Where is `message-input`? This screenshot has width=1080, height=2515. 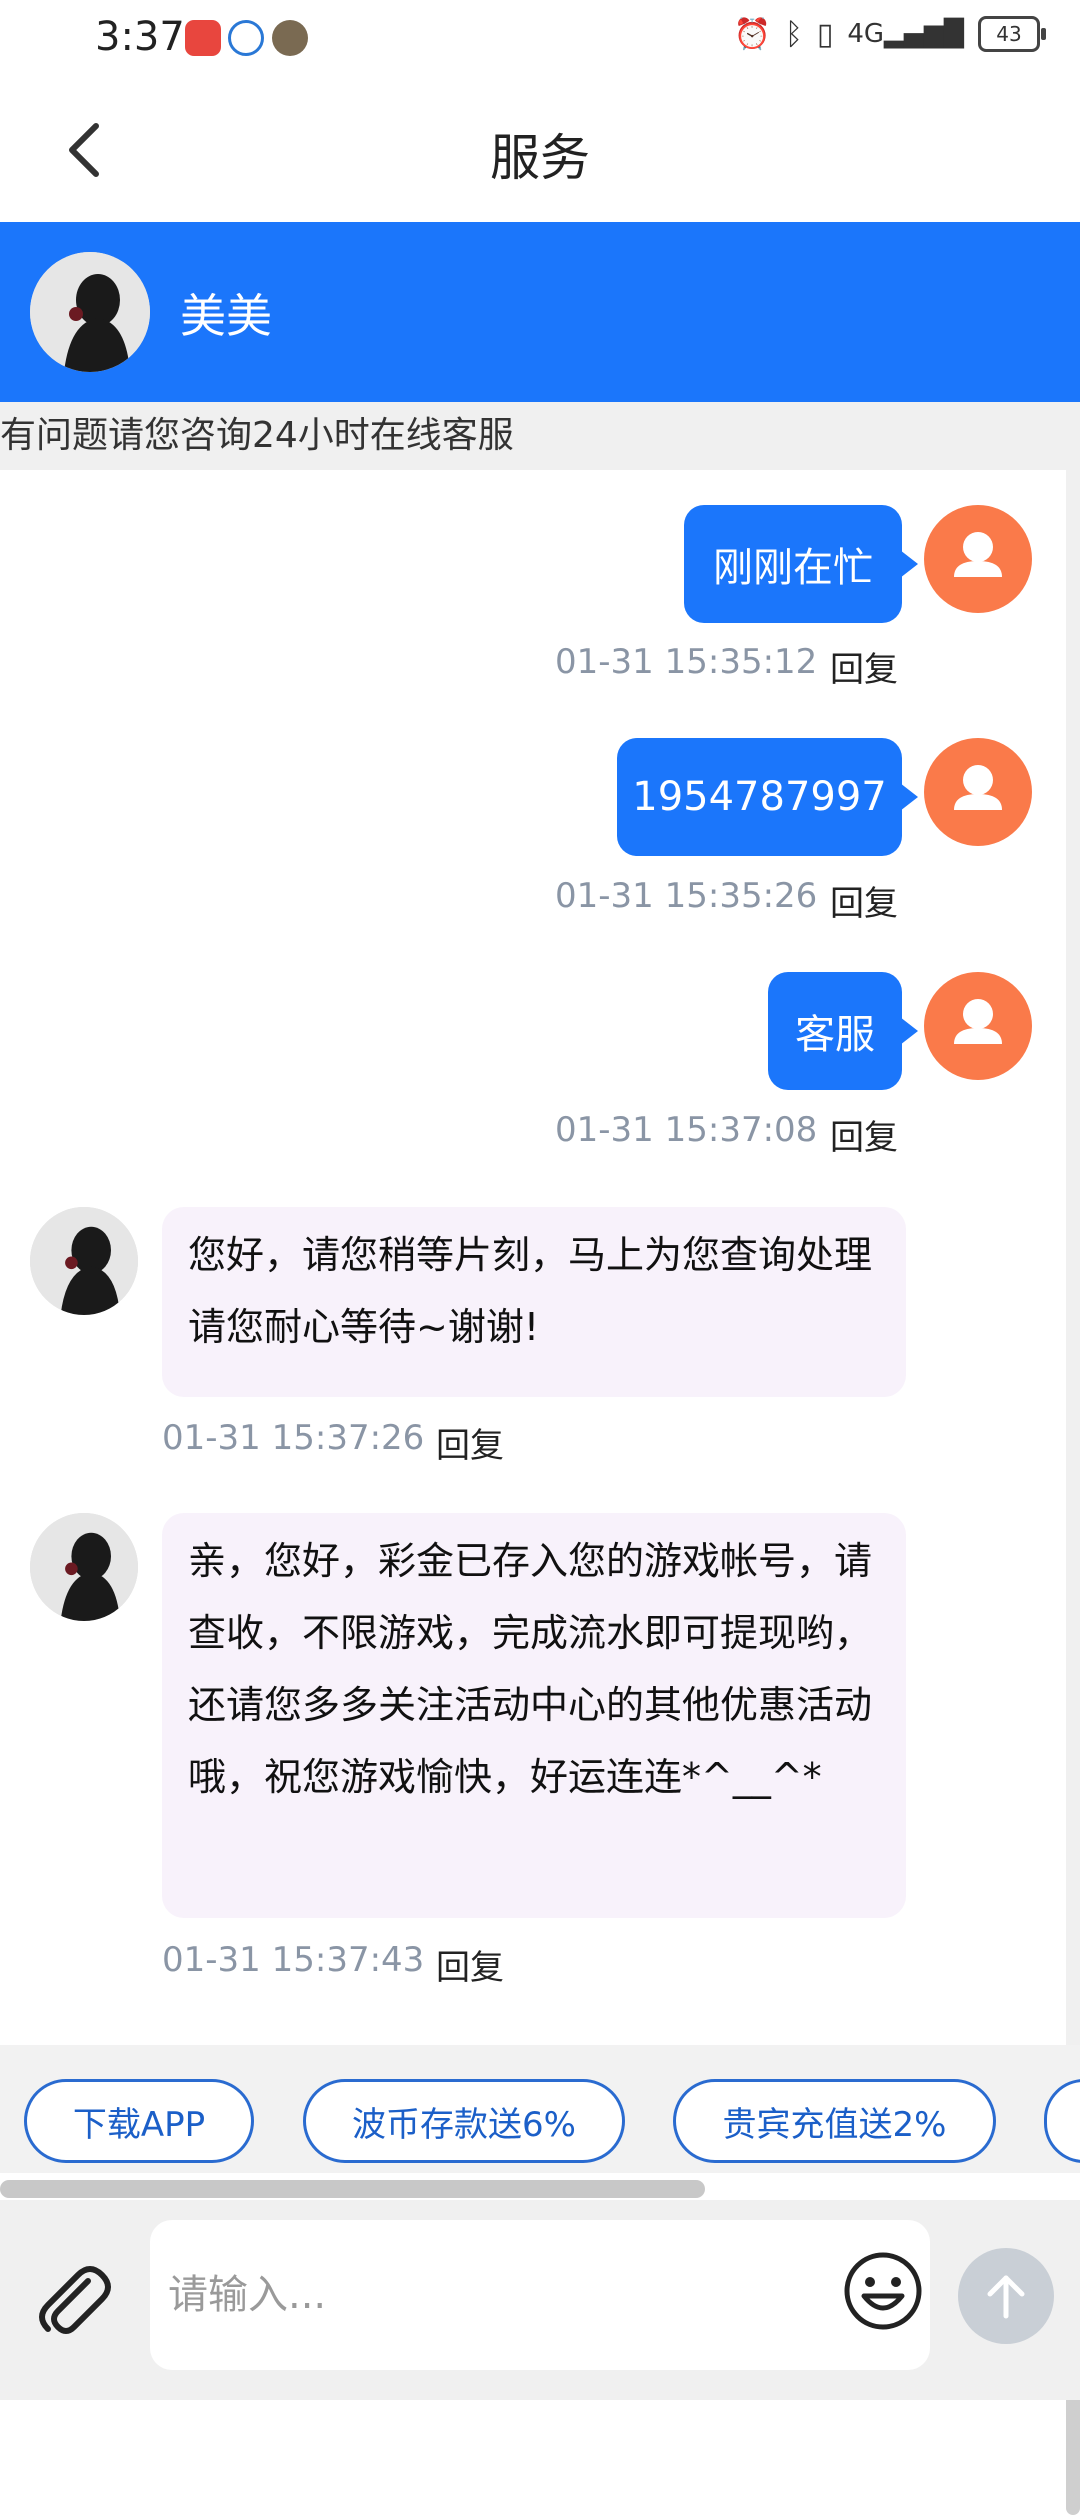 message-input is located at coordinates (540, 2295).